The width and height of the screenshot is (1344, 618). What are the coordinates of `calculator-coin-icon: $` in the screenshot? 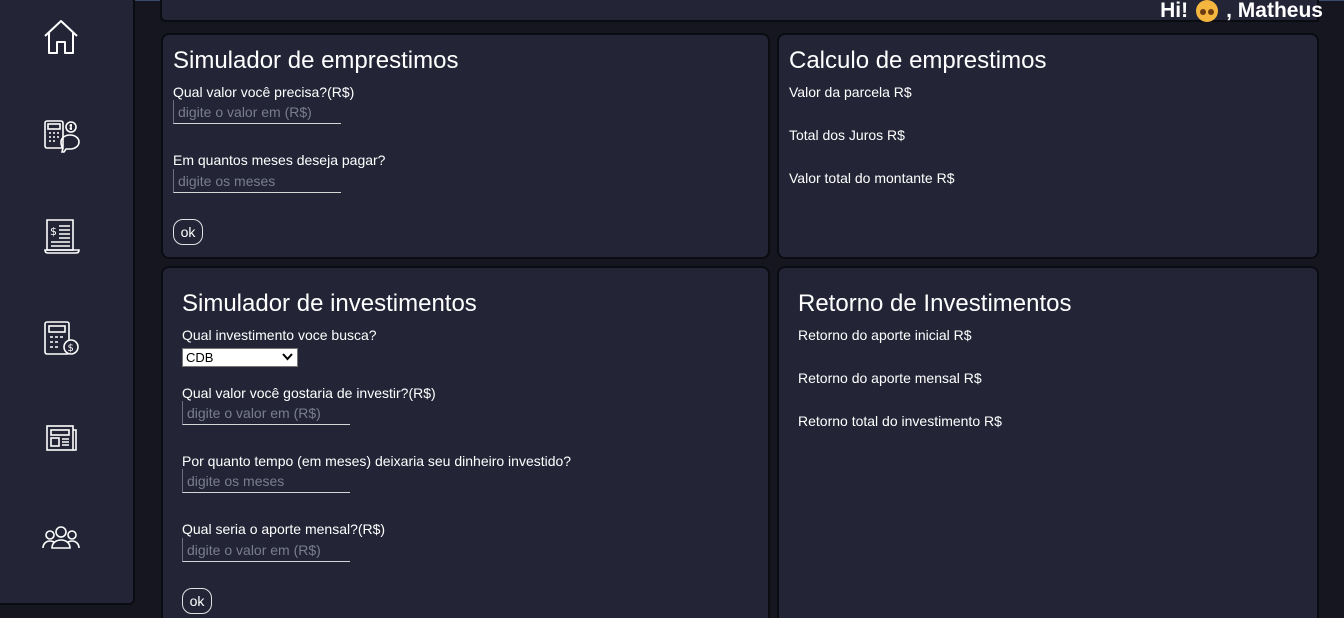 It's located at (61, 338).